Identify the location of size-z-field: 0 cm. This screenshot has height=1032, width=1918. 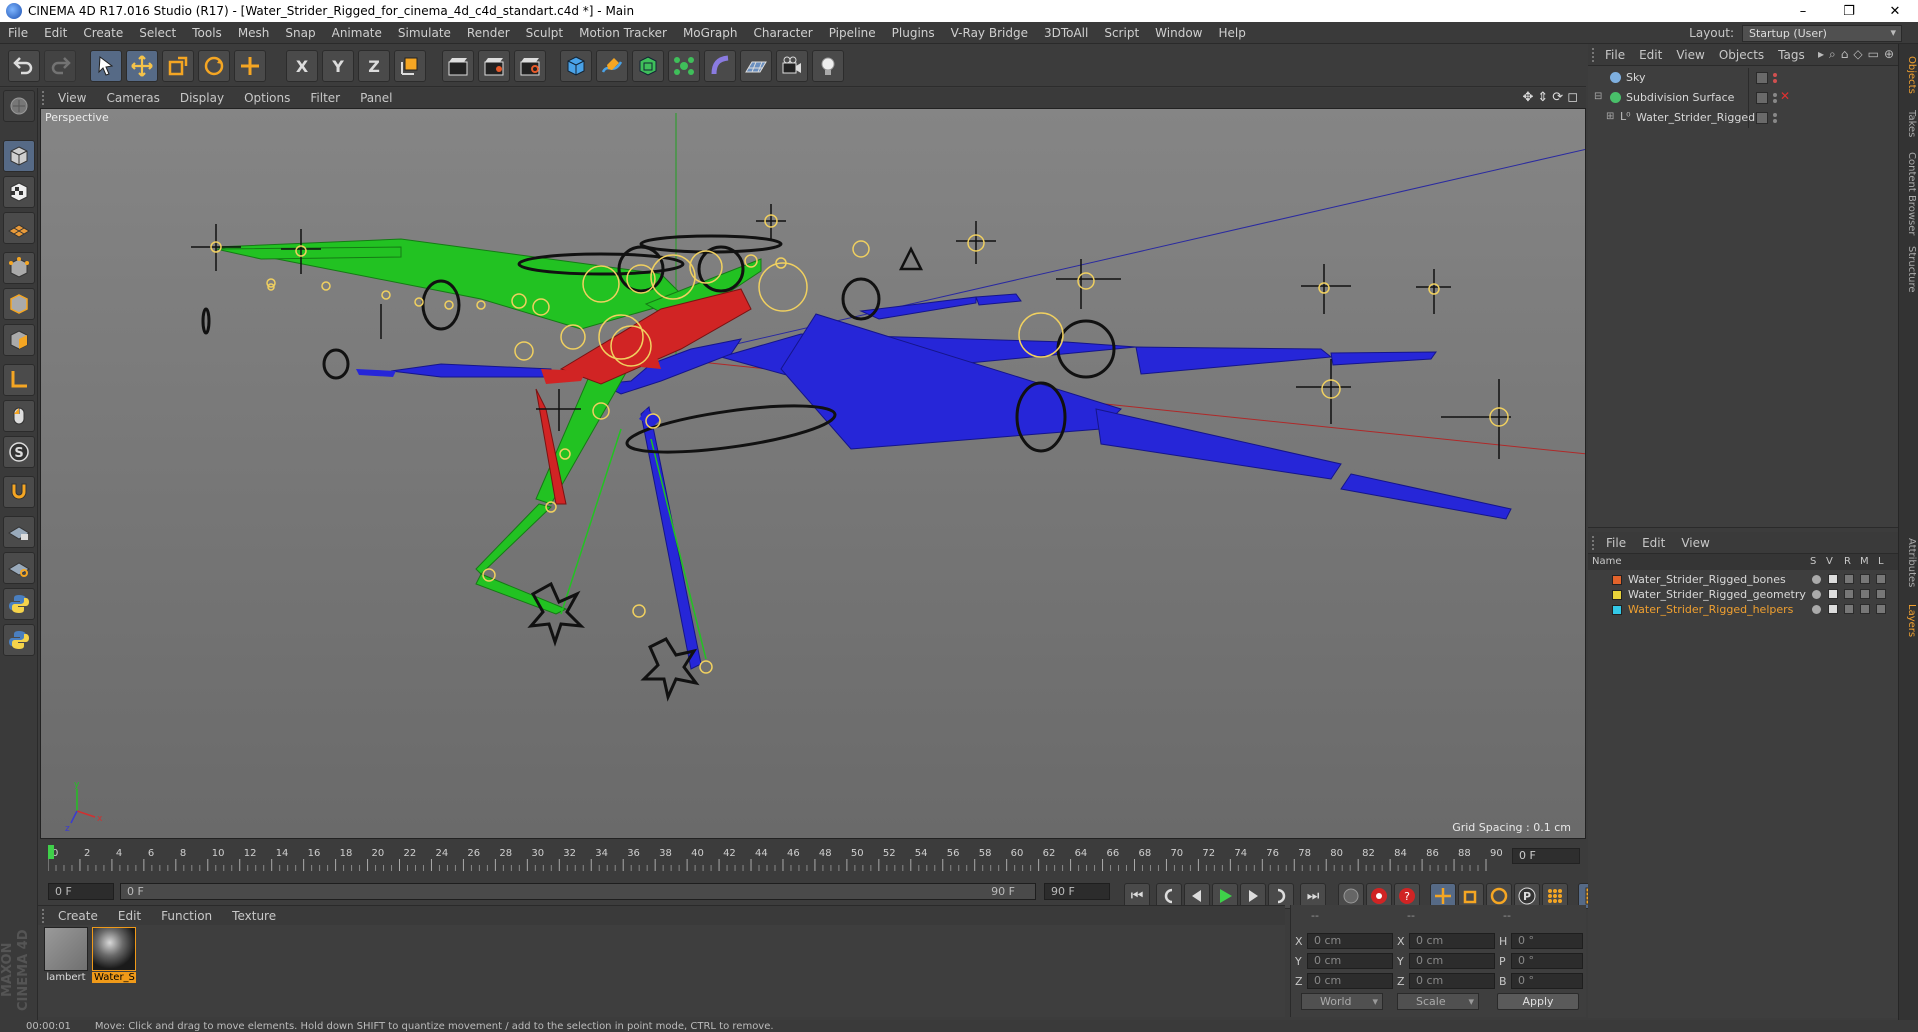
(1452, 981).